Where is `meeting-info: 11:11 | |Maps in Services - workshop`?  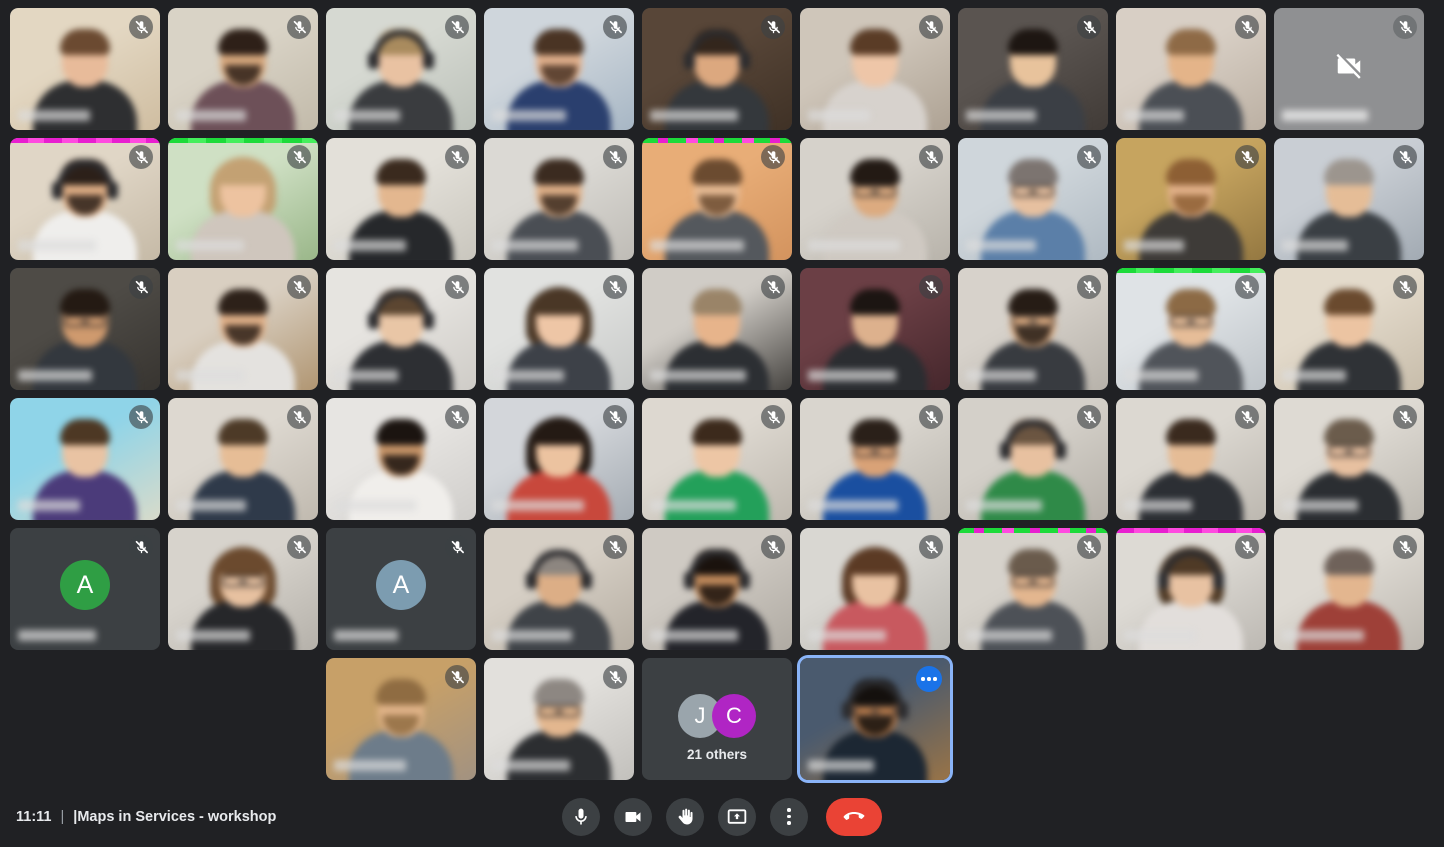
meeting-info: 11:11 | |Maps in Services - workshop is located at coordinates (146, 817).